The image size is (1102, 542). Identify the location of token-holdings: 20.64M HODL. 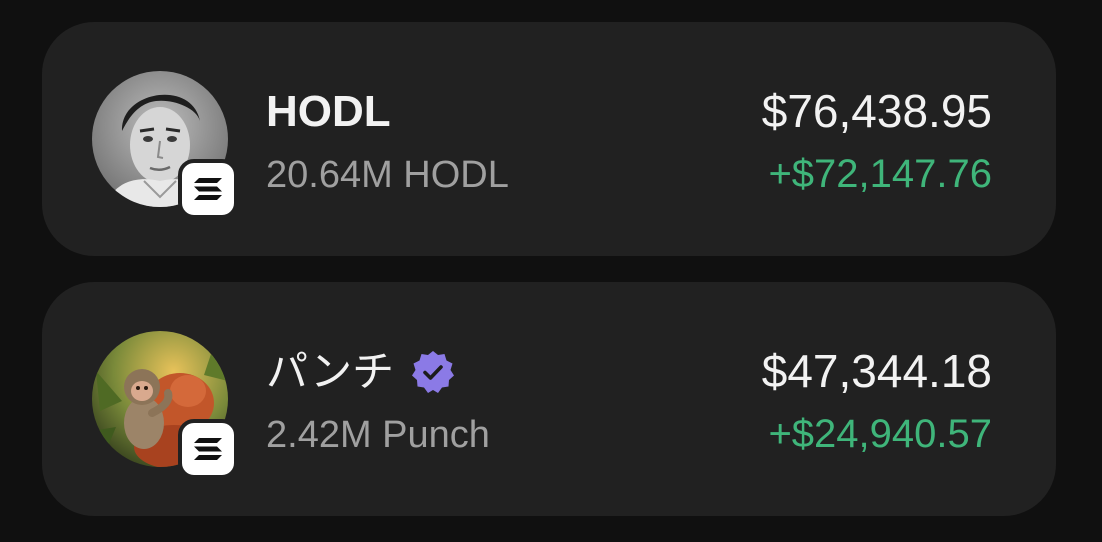
(387, 175).